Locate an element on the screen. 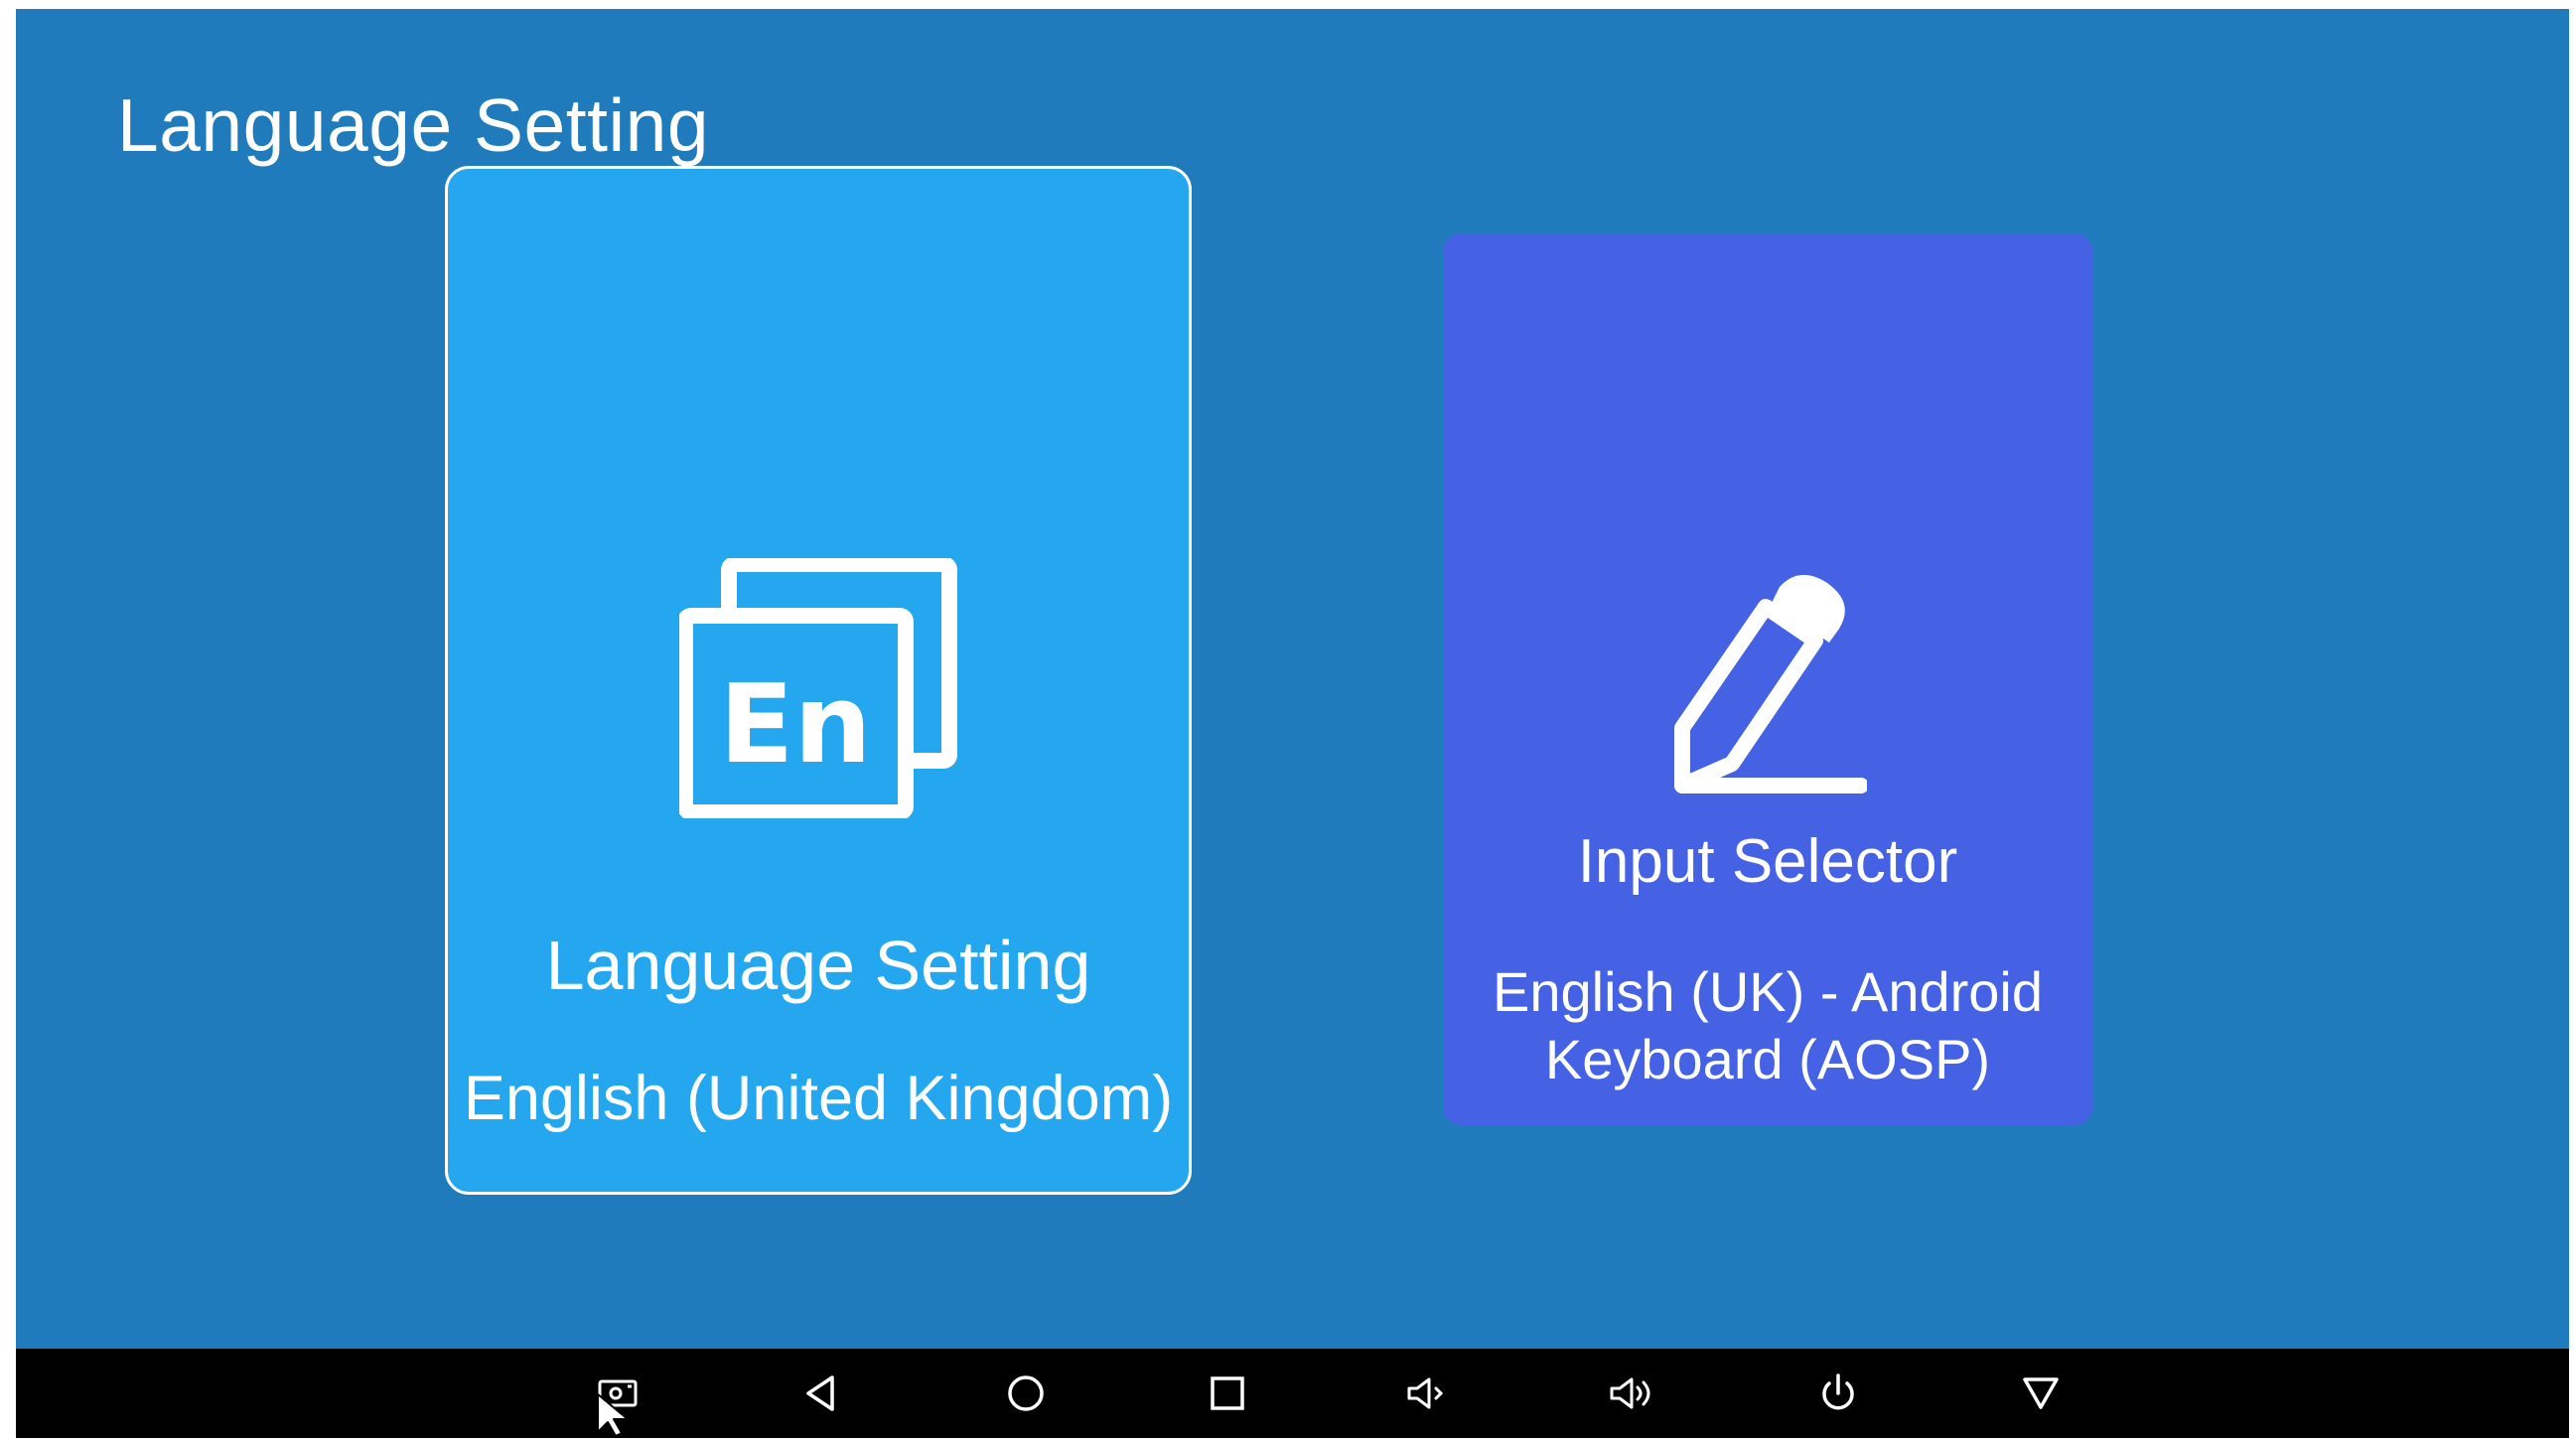 This screenshot has width=2576, height=1443. power-button is located at coordinates (1838, 1393).